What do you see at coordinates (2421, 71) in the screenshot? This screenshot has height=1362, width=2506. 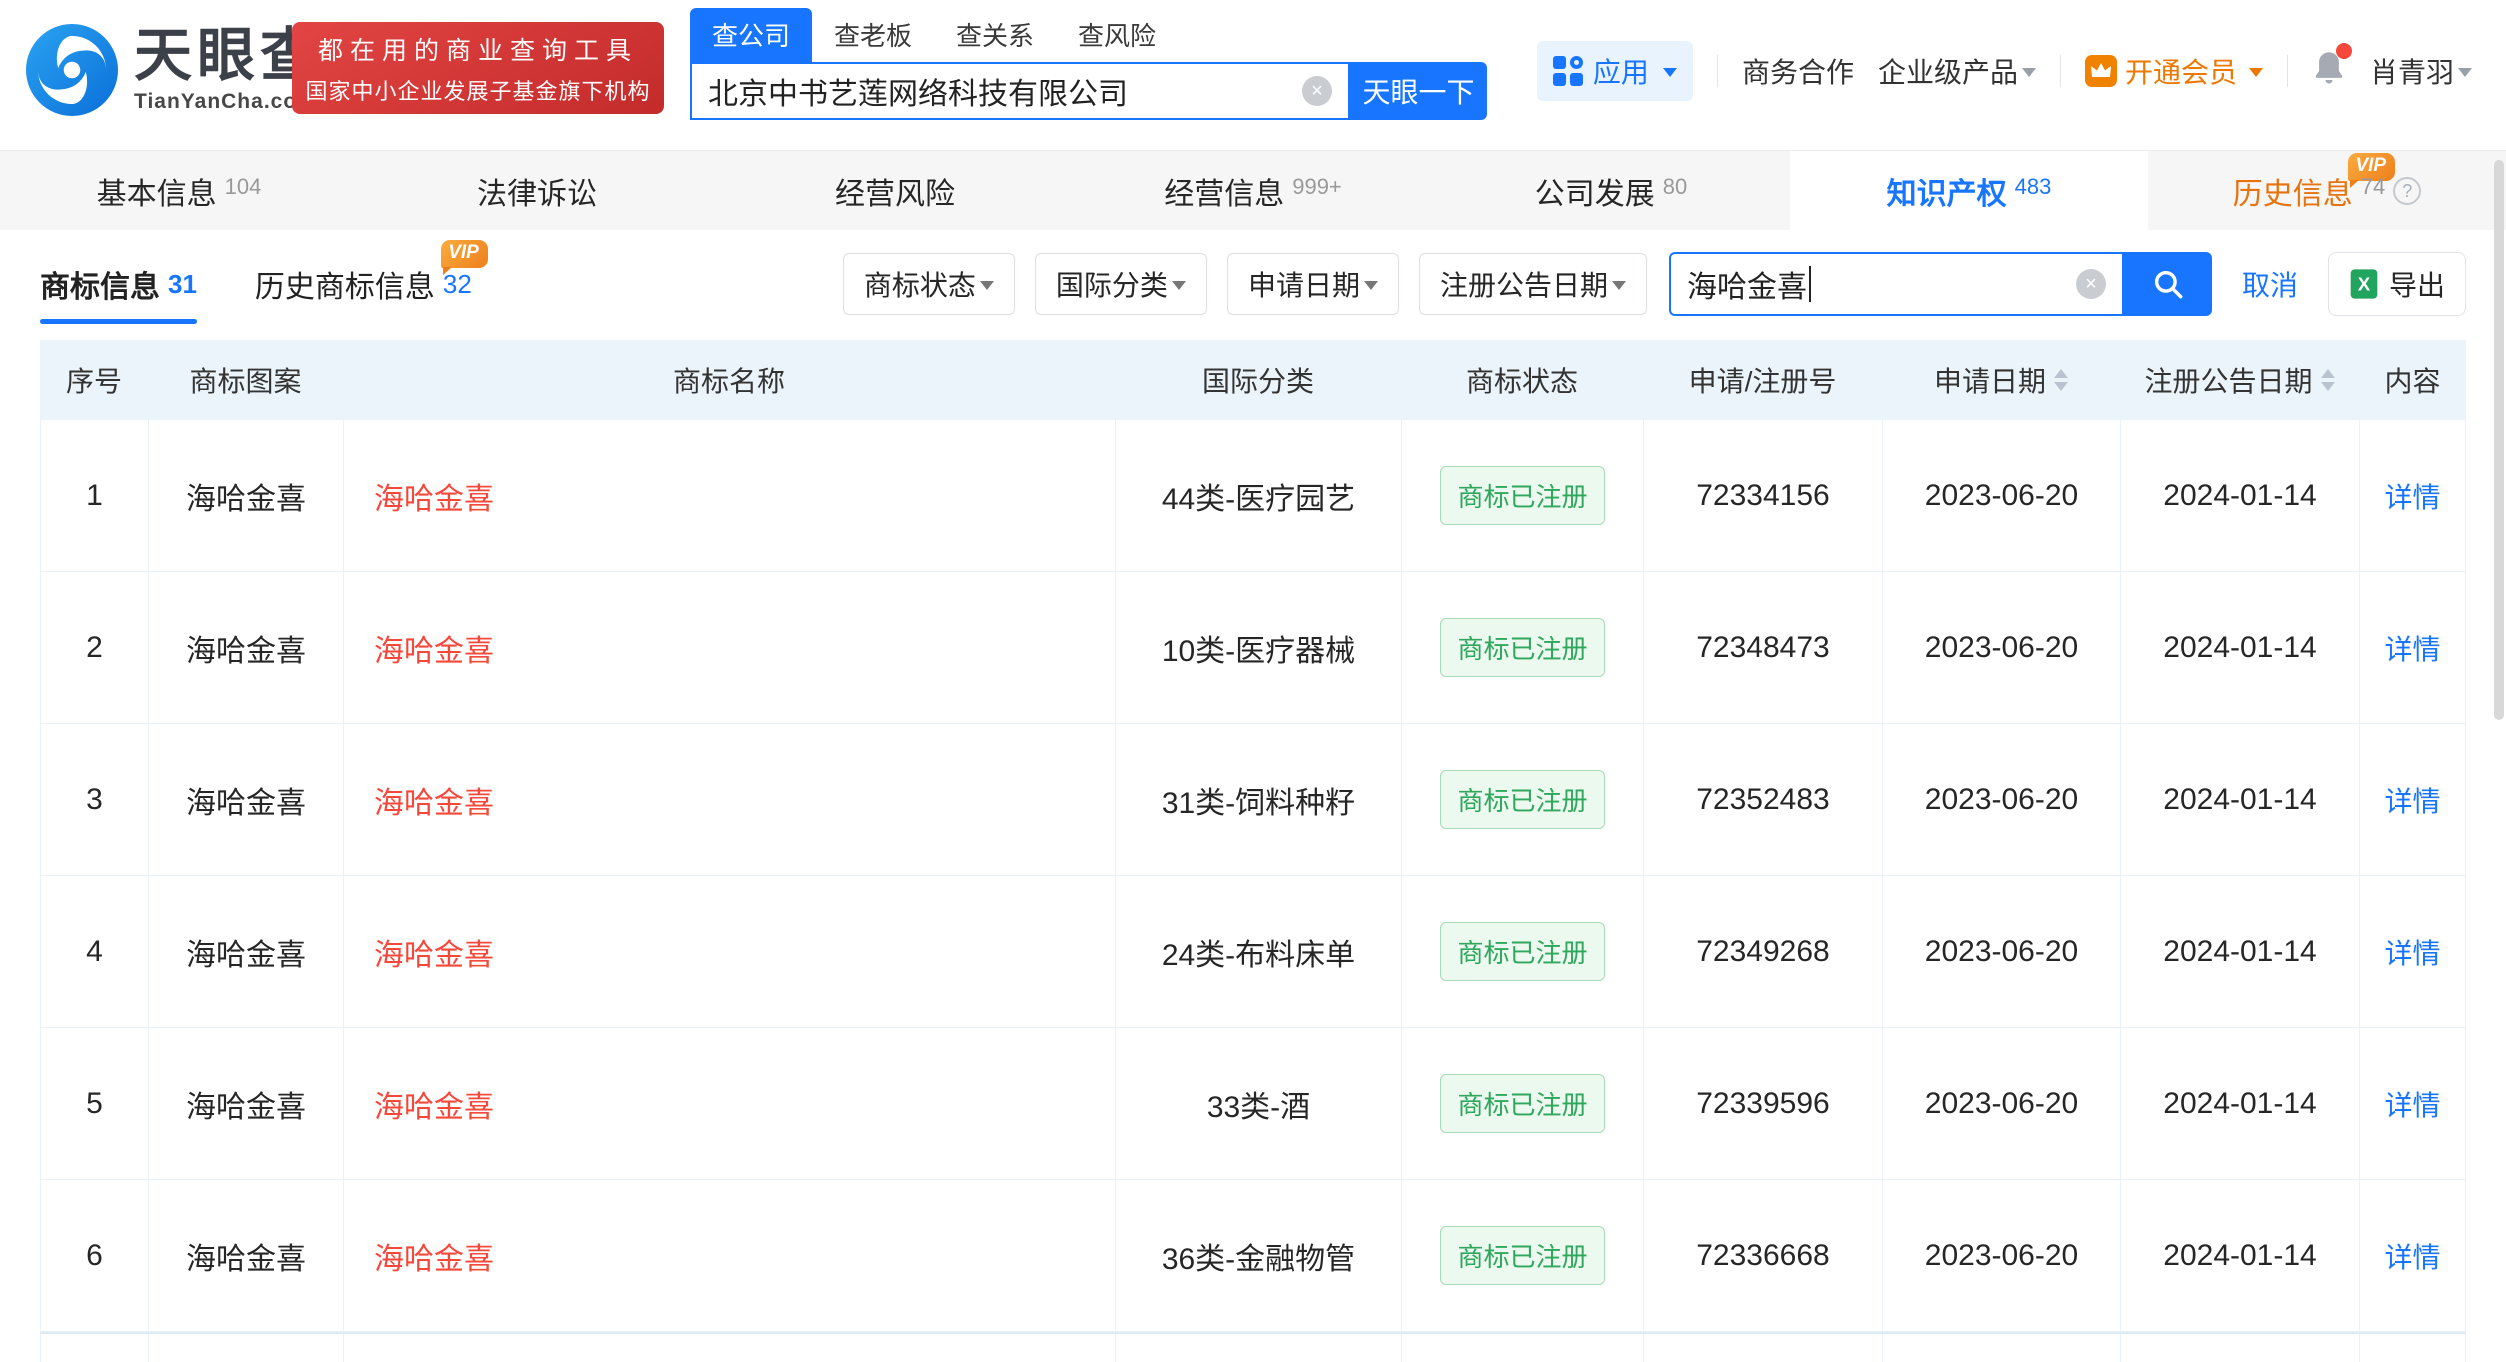 I see `user-menu: 肖青羽` at bounding box center [2421, 71].